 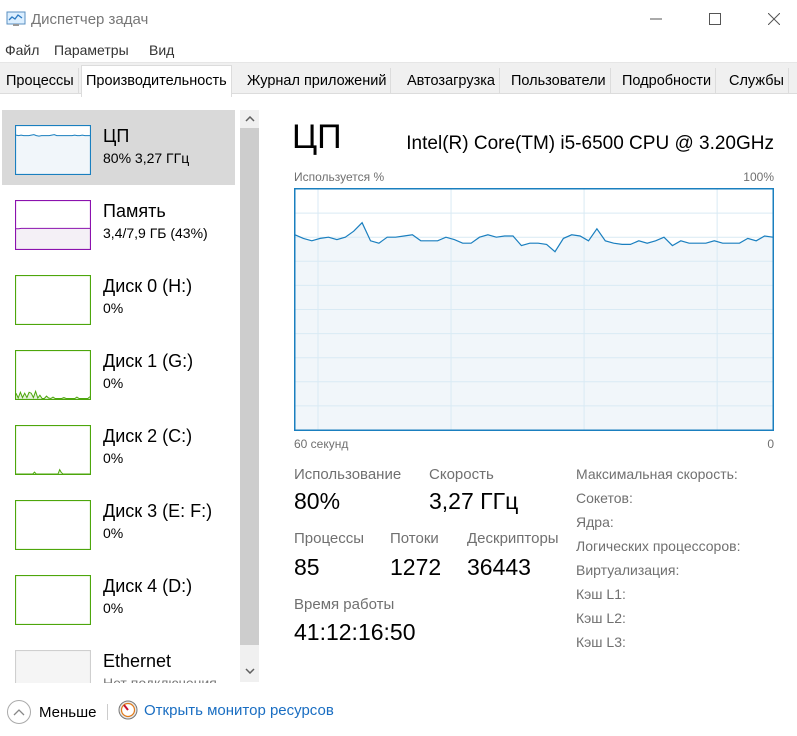 I want to click on sidebar-item-memory: Память 3,4/7,9 ГБ (43%), so click(x=118, y=222).